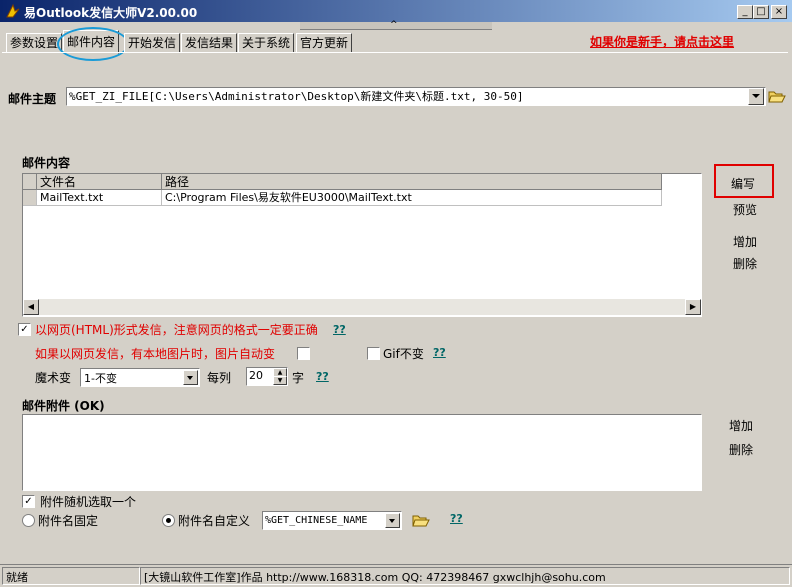 This screenshot has width=792, height=587. What do you see at coordinates (266, 43) in the screenshot?
I see `tab-about: 关于系统` at bounding box center [266, 43].